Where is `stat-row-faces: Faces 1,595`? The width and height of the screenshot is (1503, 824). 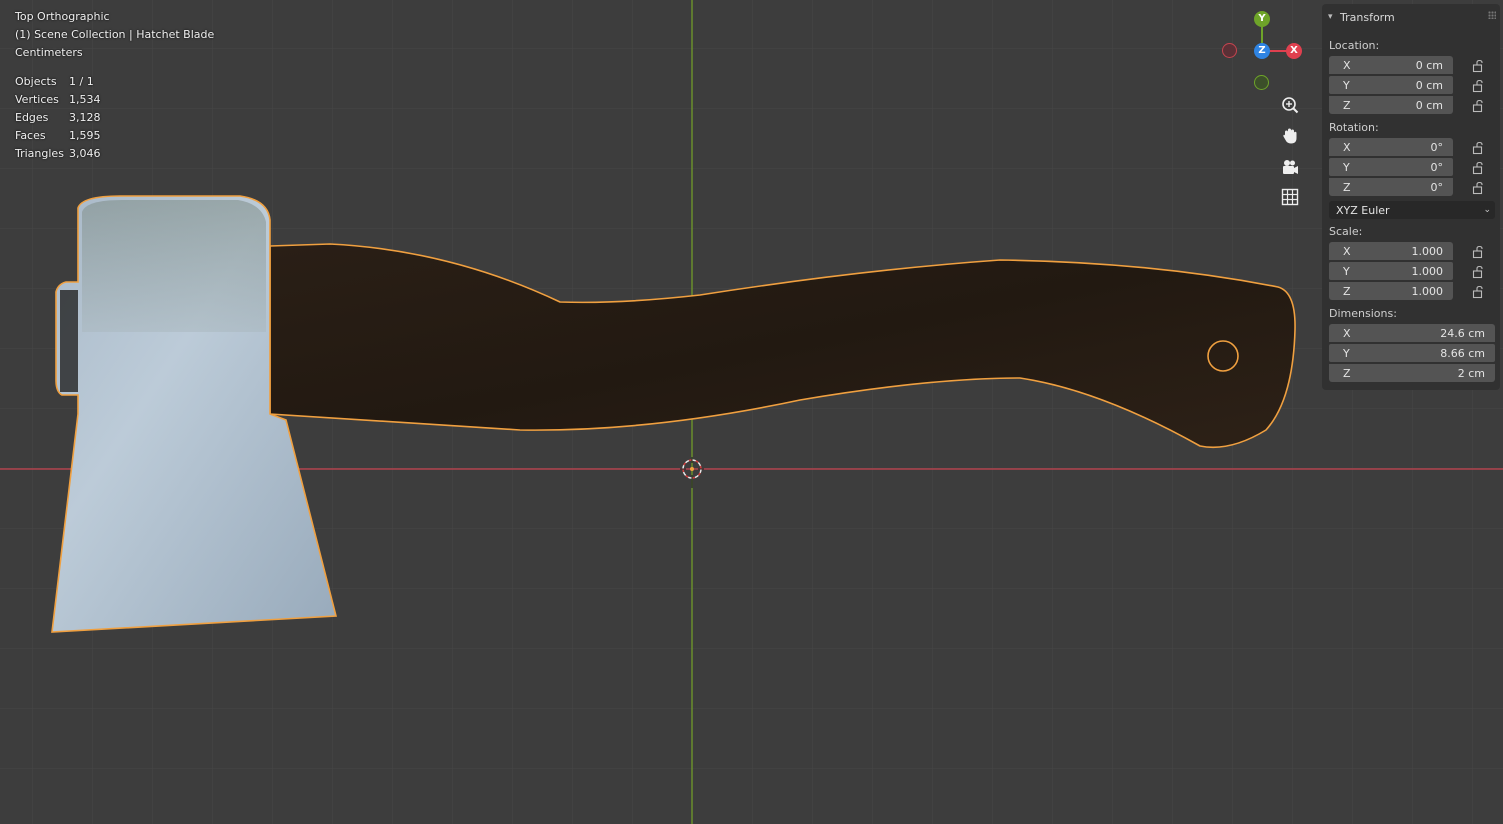
stat-row-faces: Faces 1,595 is located at coordinates (58, 136).